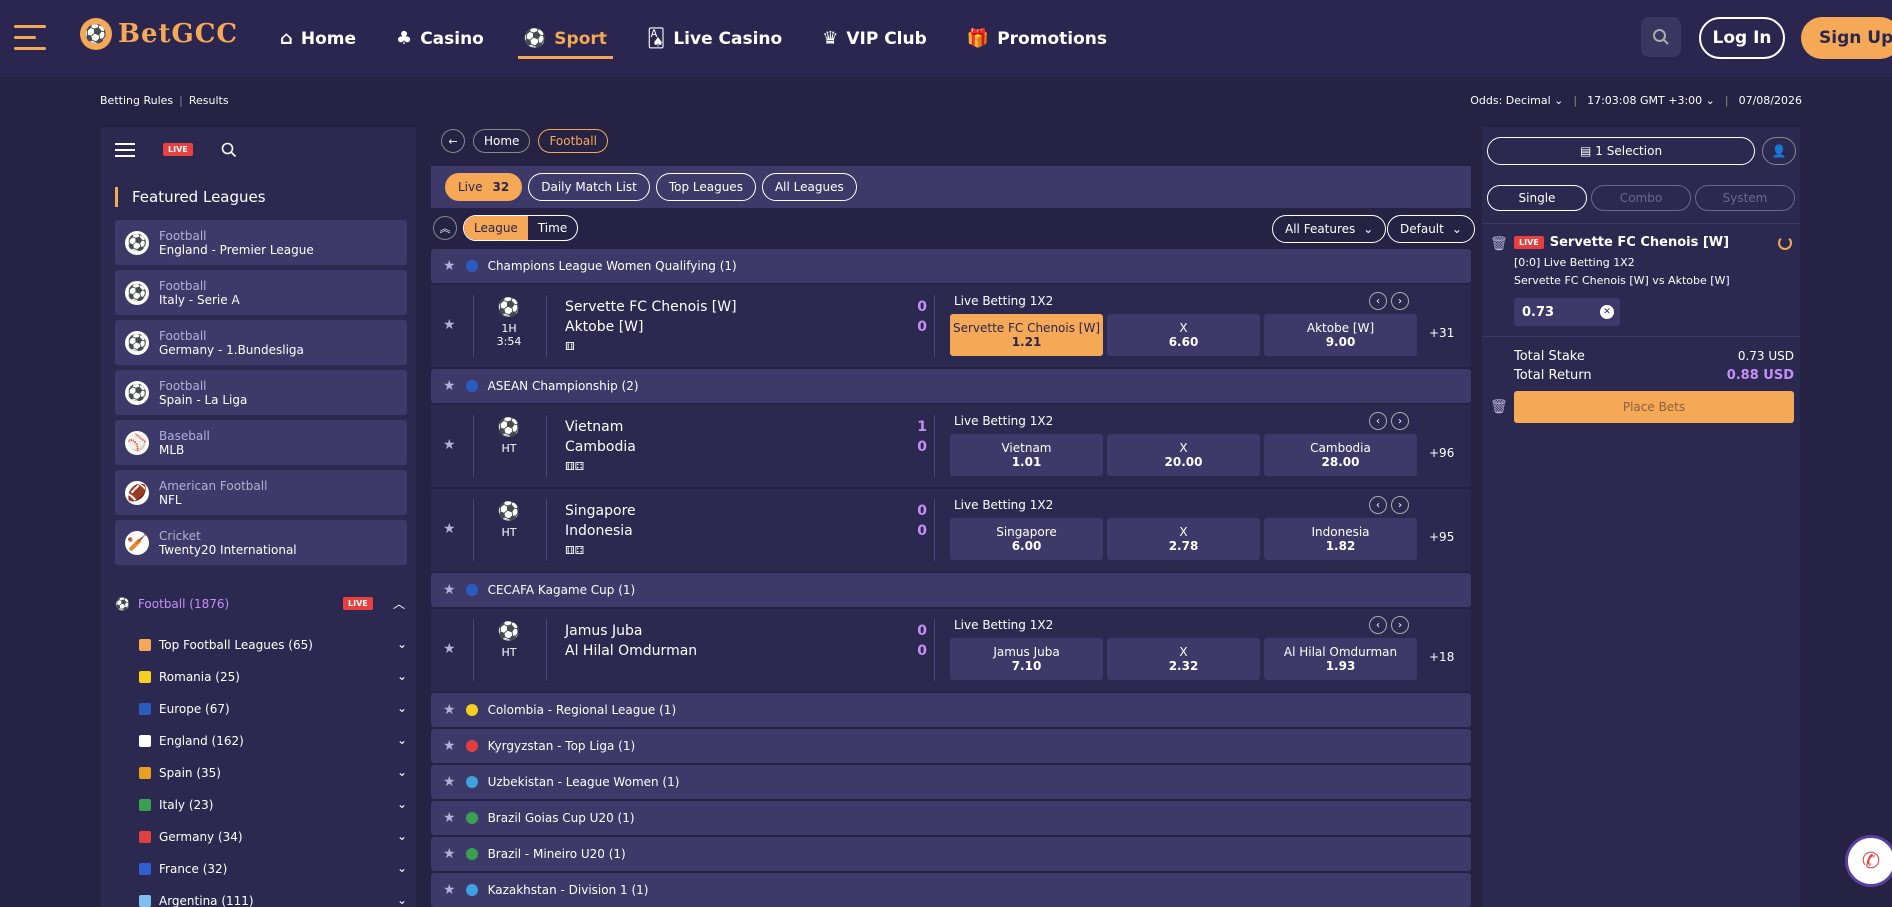 Image resolution: width=1892 pixels, height=907 pixels. What do you see at coordinates (1183, 335) in the screenshot?
I see `odds-button: X 6.60` at bounding box center [1183, 335].